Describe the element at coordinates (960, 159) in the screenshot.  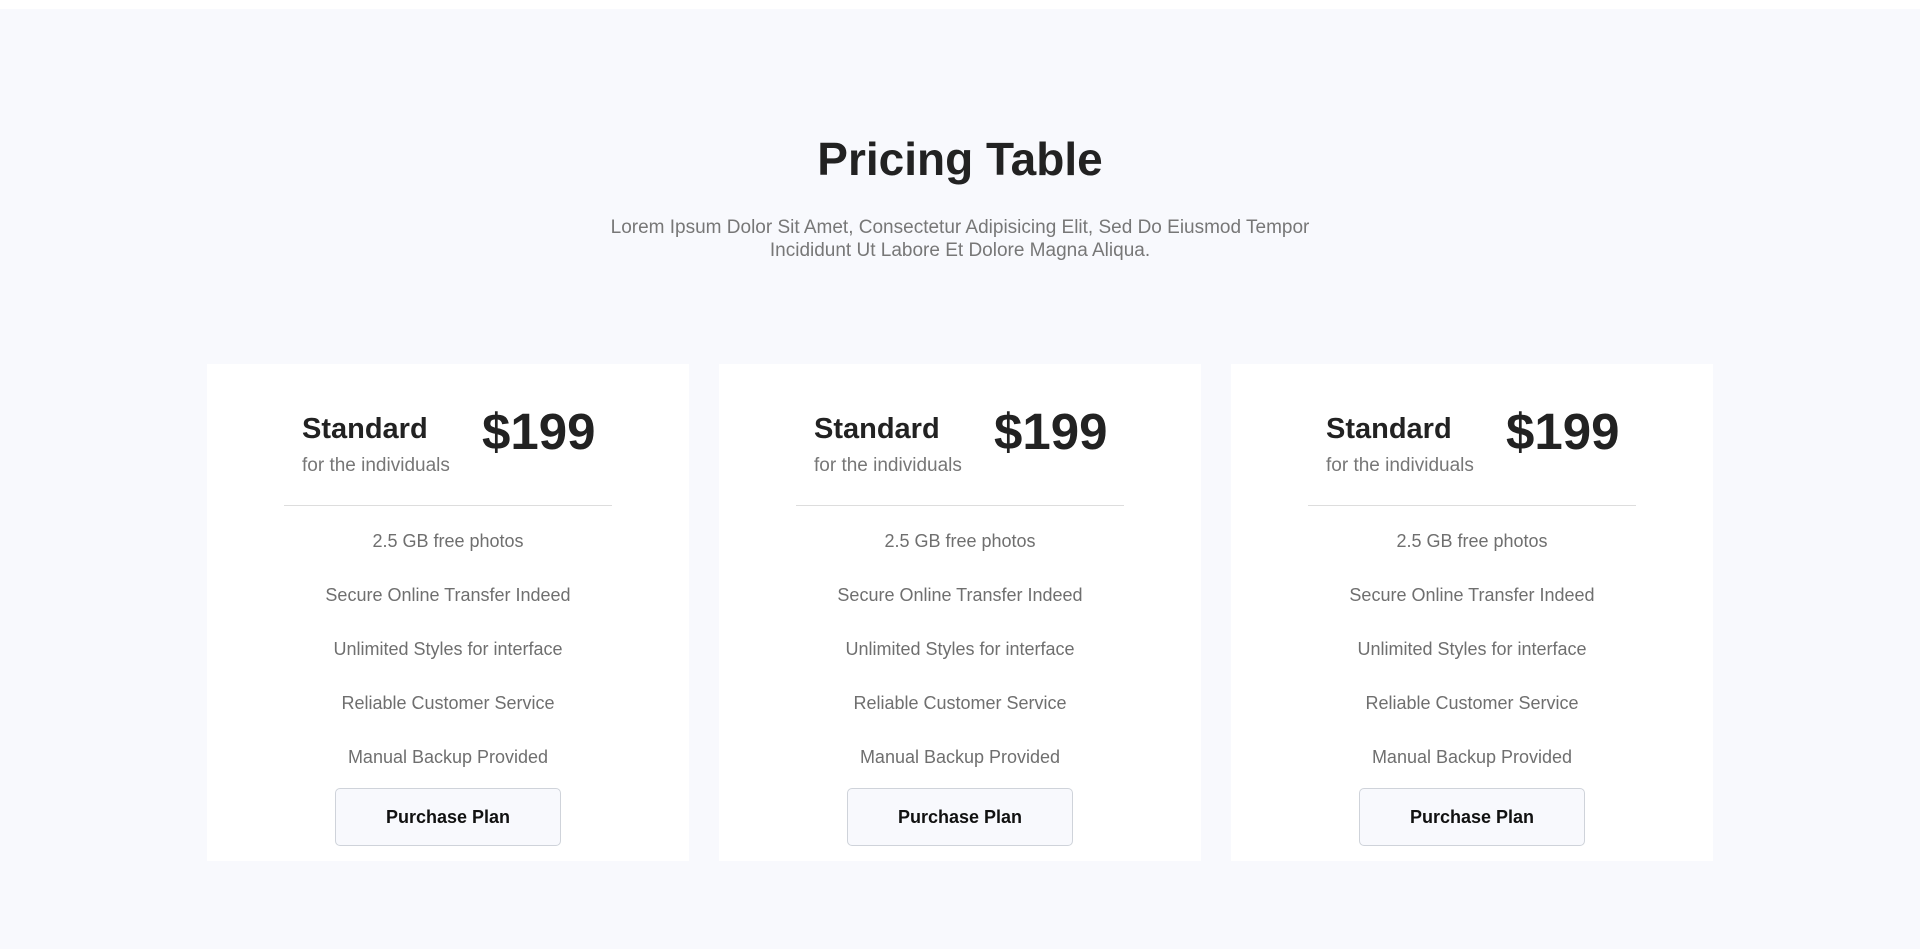
I see `page-title: Pricing Table` at that location.